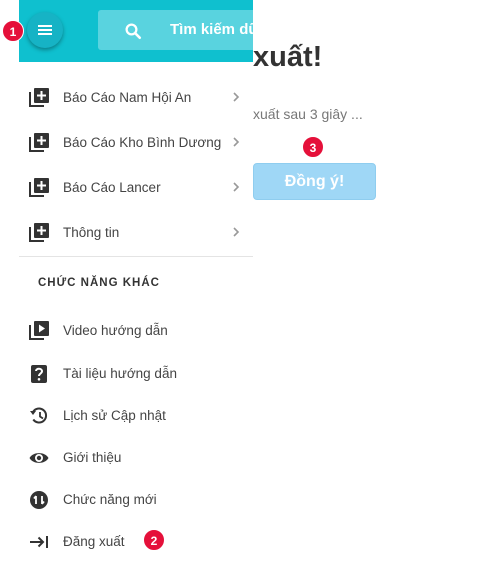 The width and height of the screenshot is (495, 582). What do you see at coordinates (39, 330) in the screenshot?
I see `video-library-icon` at bounding box center [39, 330].